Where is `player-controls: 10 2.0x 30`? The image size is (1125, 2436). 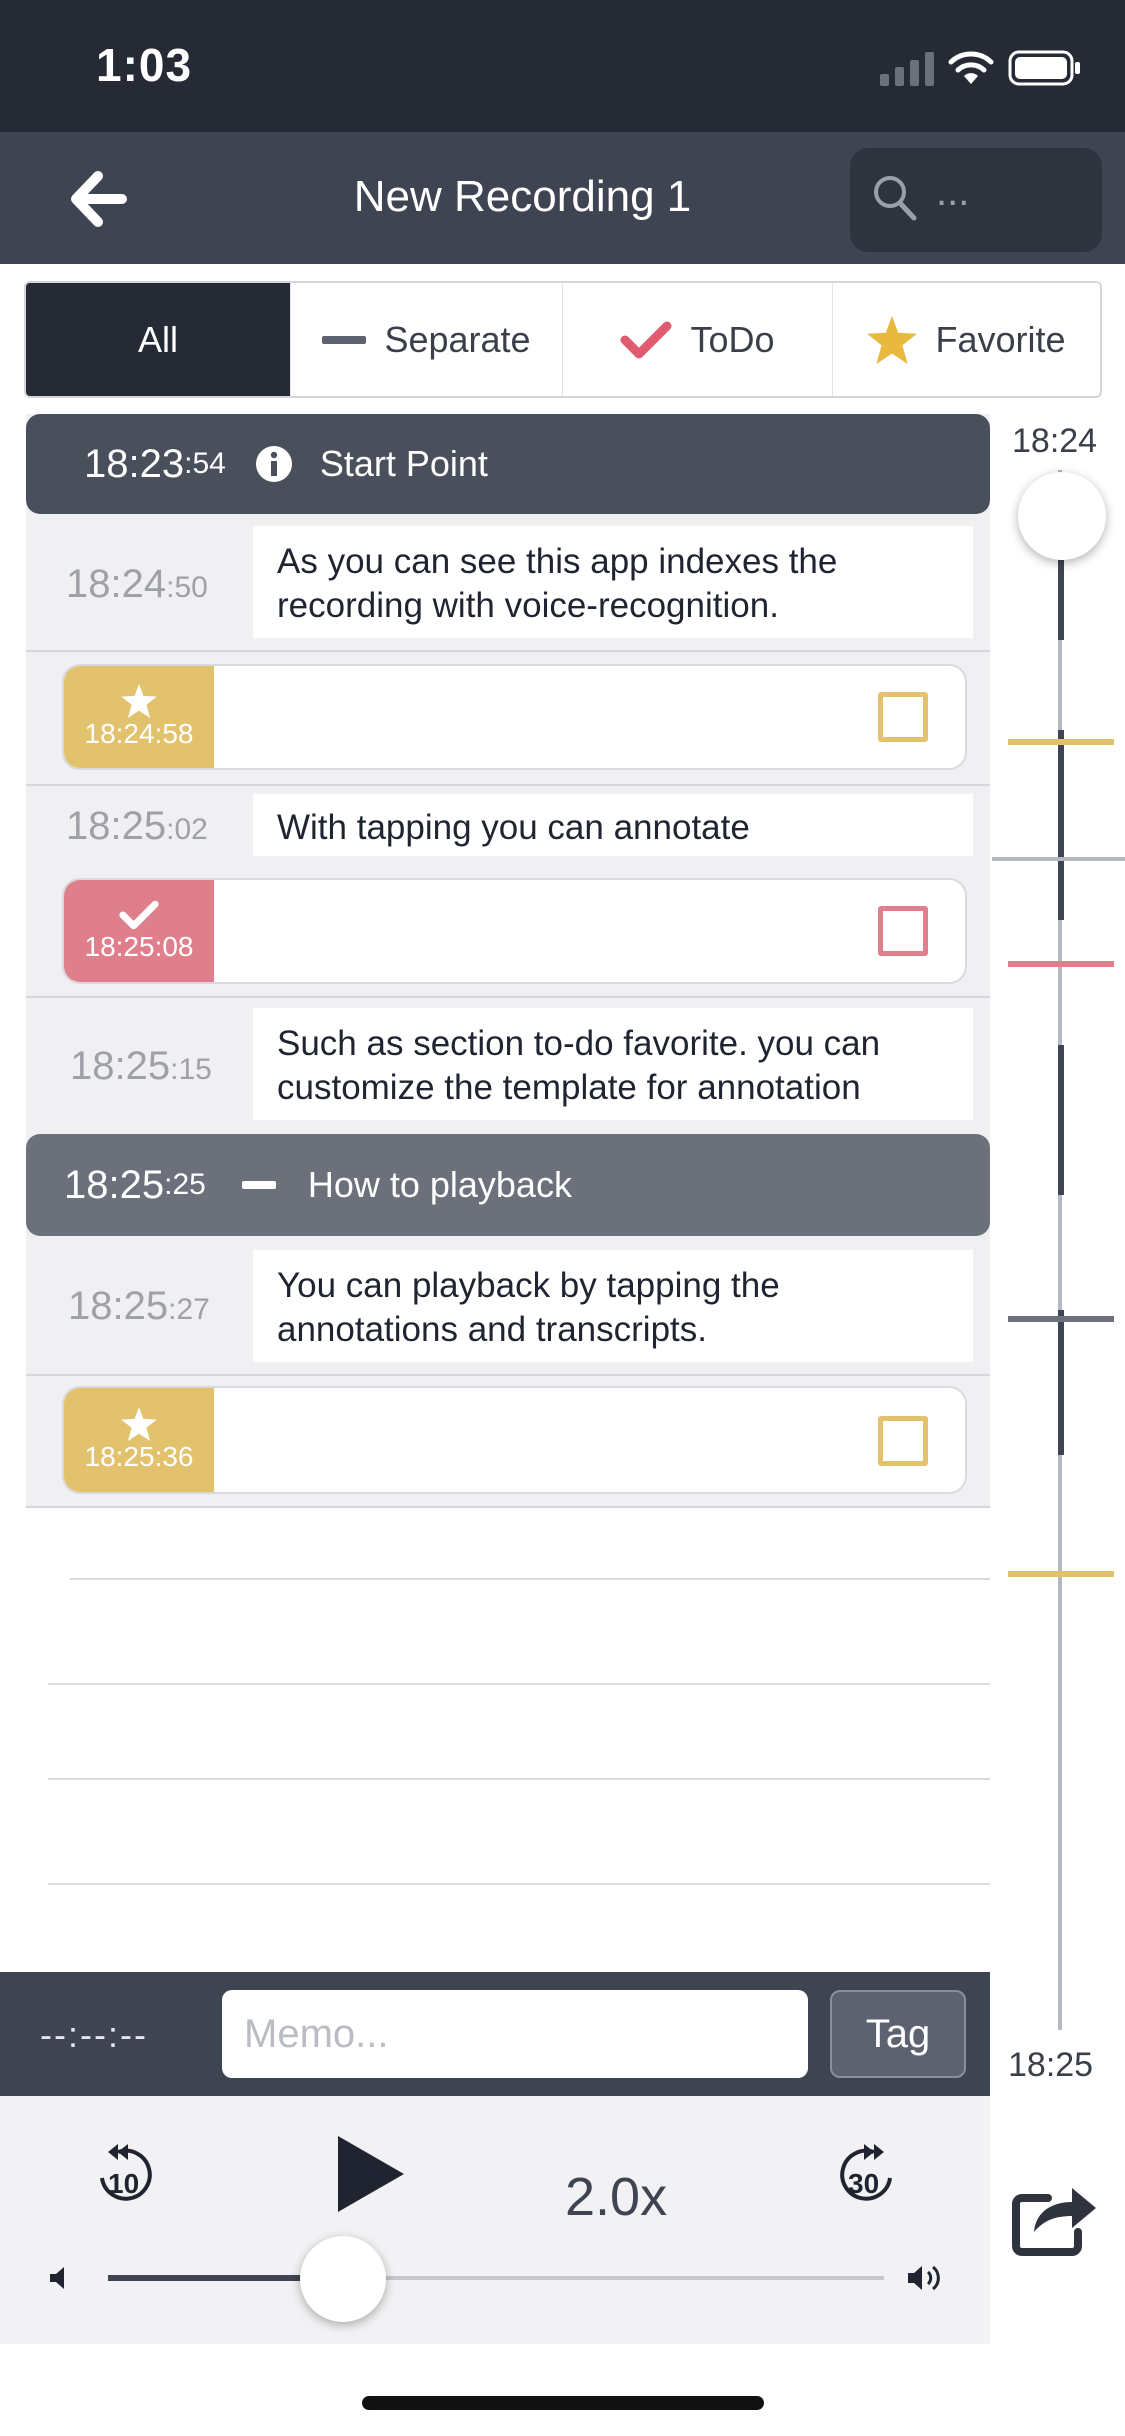
player-controls: 10 2.0x 30 is located at coordinates (495, 2220).